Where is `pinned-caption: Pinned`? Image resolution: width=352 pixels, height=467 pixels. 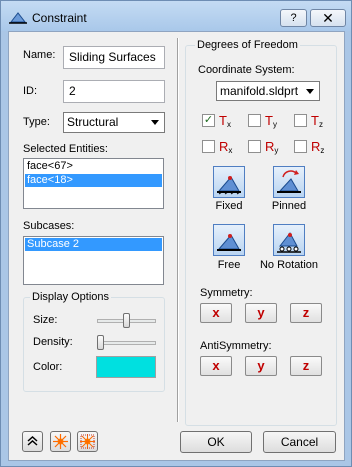 pinned-caption: Pinned is located at coordinates (289, 206).